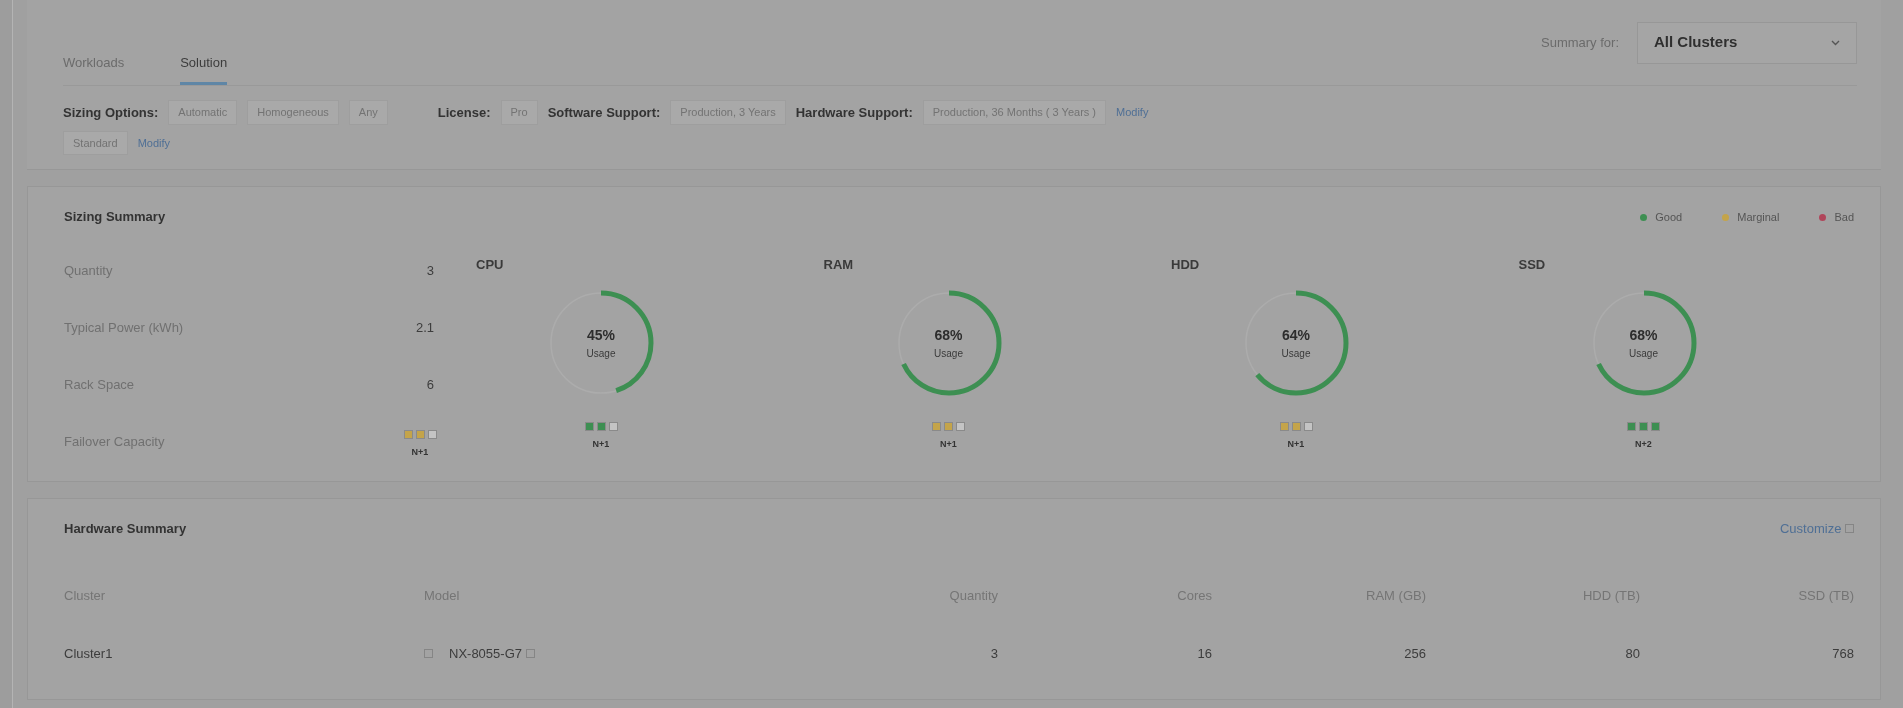 The width and height of the screenshot is (1903, 708). Describe the element at coordinates (1643, 444) in the screenshot. I see `failover-level: N+2` at that location.